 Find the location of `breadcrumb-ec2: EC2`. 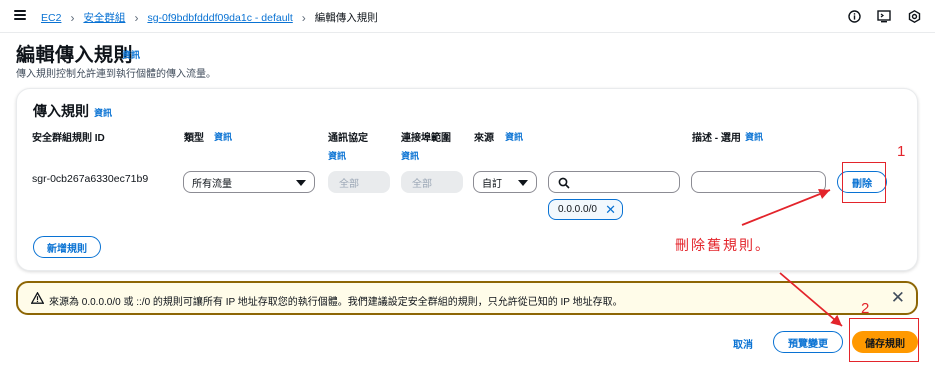

breadcrumb-ec2: EC2 is located at coordinates (51, 18).